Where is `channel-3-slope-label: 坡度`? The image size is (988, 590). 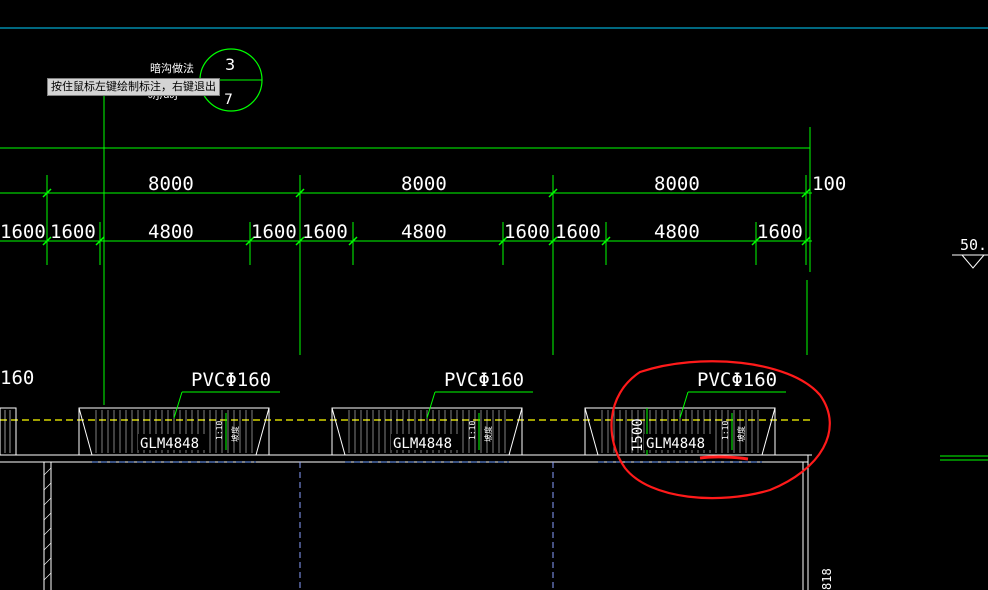 channel-3-slope-label: 坡度 is located at coordinates (741, 434).